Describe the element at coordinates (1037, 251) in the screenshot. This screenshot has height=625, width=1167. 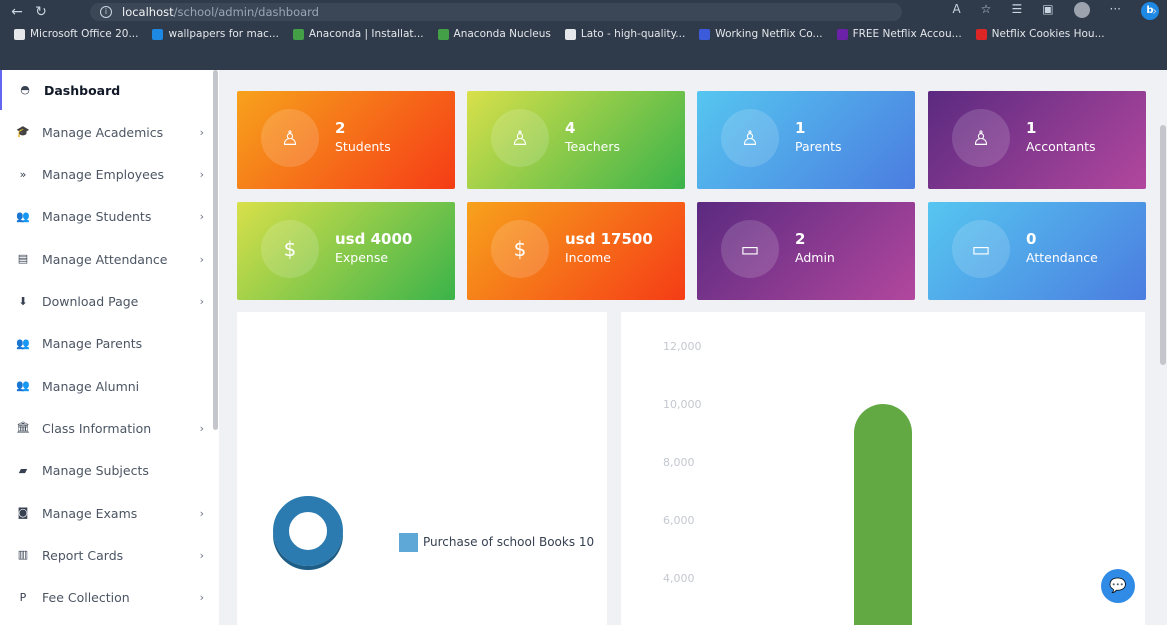
I see `stat-card-attendance: ▭ 0 Attendance` at that location.